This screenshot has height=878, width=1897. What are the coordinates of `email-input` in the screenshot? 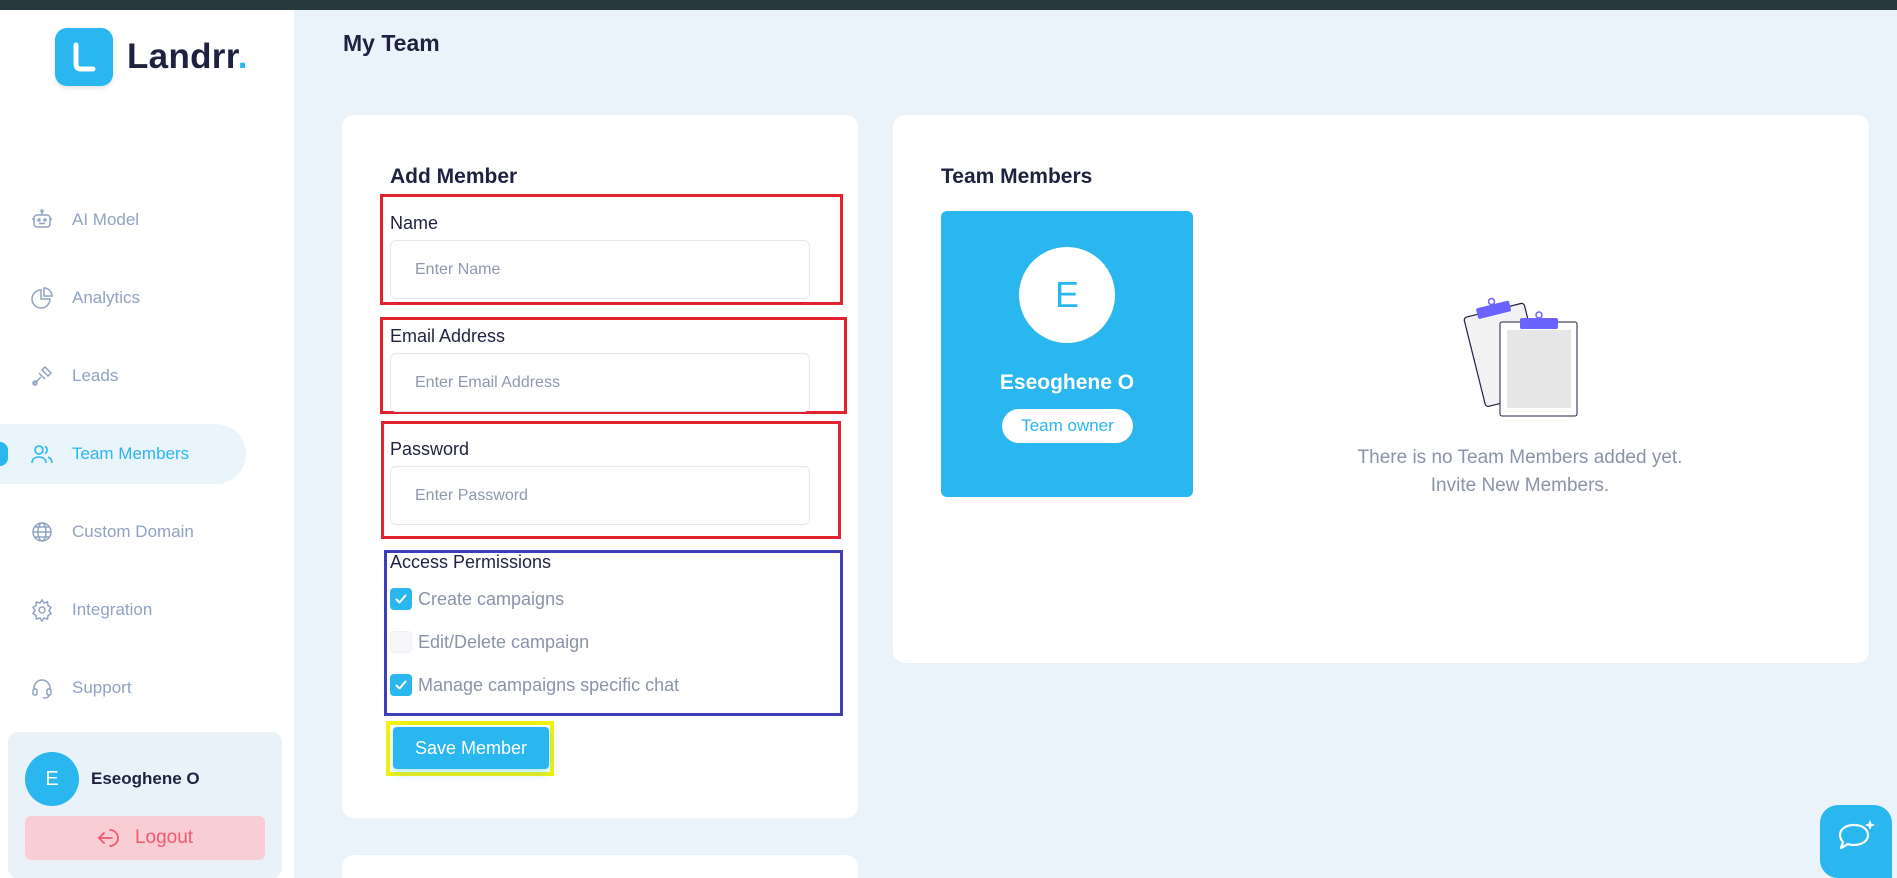 It's located at (600, 382).